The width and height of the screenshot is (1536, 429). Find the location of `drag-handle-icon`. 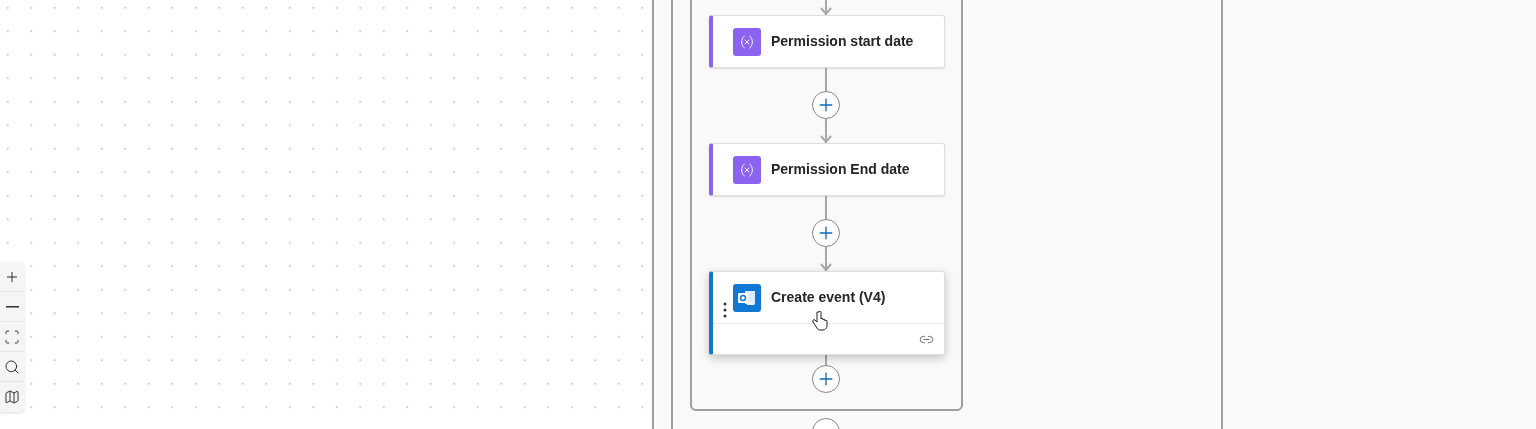

drag-handle-icon is located at coordinates (725, 310).